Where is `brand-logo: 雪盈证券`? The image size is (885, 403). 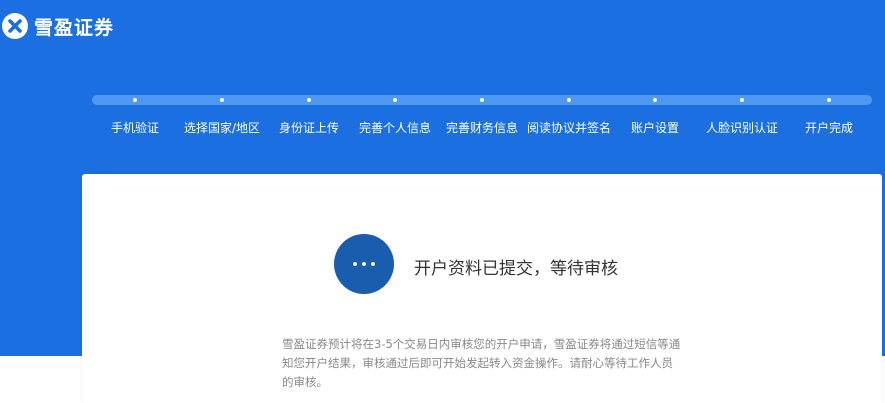
brand-logo: 雪盈证券 is located at coordinates (58, 26).